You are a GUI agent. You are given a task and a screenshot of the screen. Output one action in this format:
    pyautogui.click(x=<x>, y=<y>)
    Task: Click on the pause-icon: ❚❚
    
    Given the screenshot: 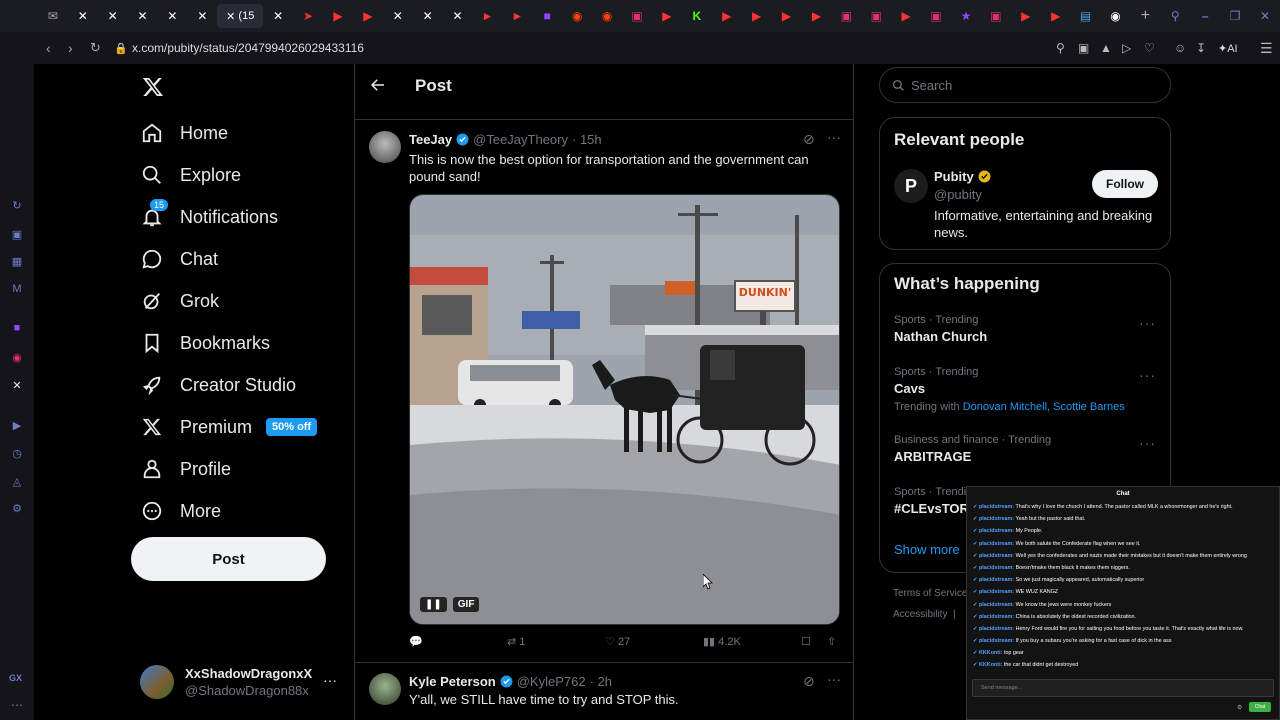 What is the action you would take?
    pyautogui.click(x=433, y=604)
    